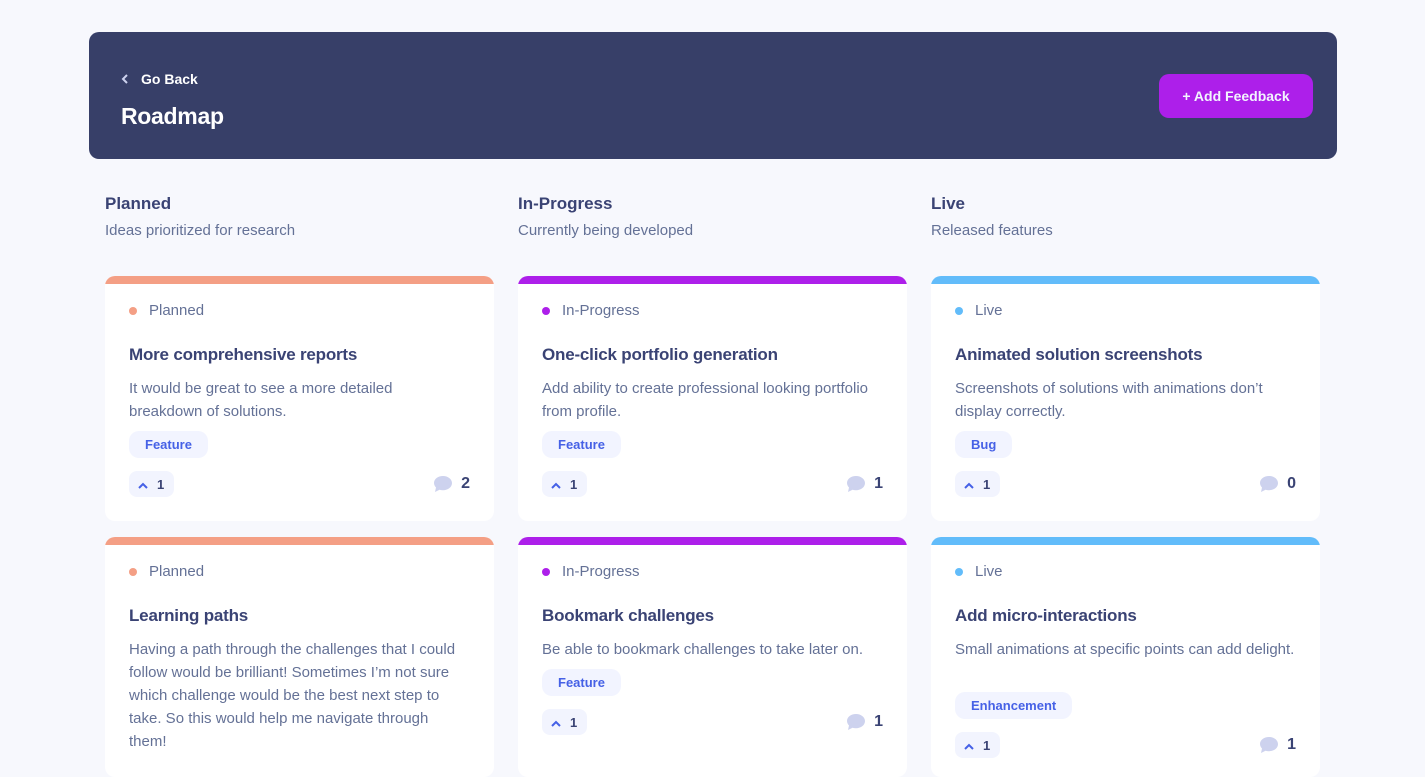 This screenshot has height=777, width=1425. What do you see at coordinates (1127, 355) in the screenshot?
I see `card-title: Animated solution screenshots` at bounding box center [1127, 355].